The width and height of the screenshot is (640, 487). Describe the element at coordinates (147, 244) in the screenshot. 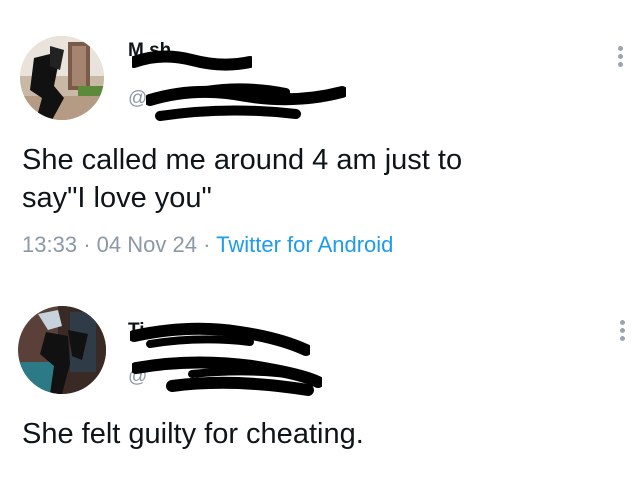

I see `tweet-date: 04 Nov 24` at that location.